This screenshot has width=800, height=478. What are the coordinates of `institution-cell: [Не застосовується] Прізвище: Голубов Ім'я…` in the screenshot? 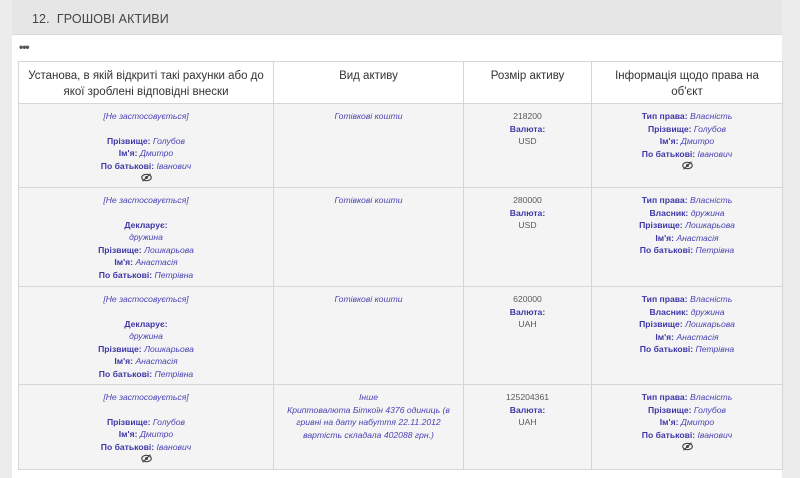 It's located at (146, 427).